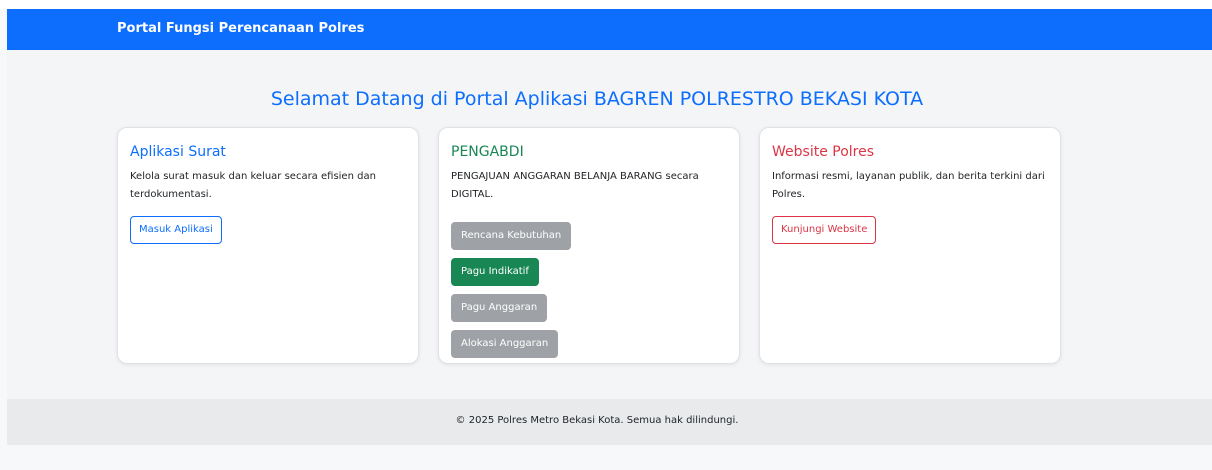 The image size is (1212, 470). What do you see at coordinates (511, 236) in the screenshot?
I see `rencana-kebutuhan-button: Rencana Kebutuhan` at bounding box center [511, 236].